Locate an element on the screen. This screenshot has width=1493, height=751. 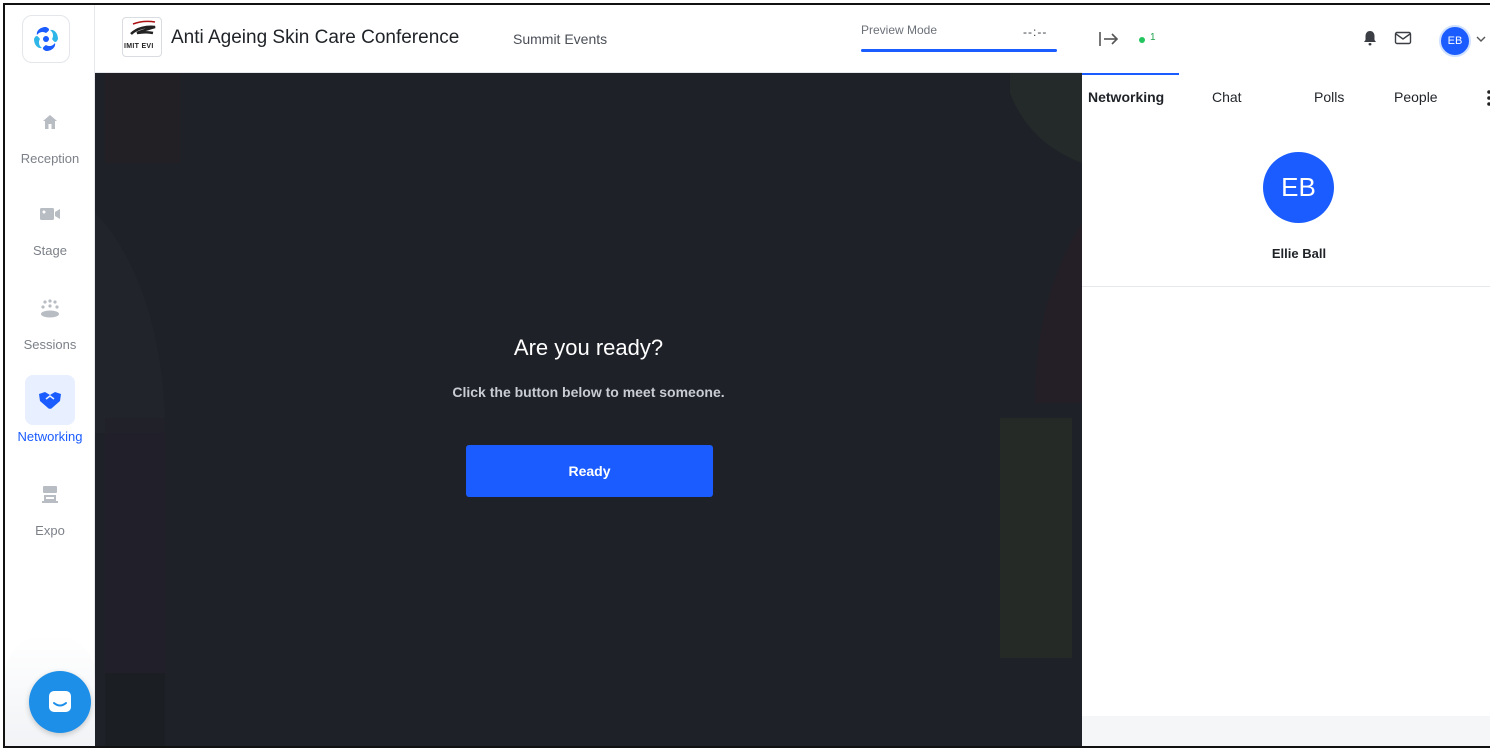
chat-bubble-icon is located at coordinates (60, 701).